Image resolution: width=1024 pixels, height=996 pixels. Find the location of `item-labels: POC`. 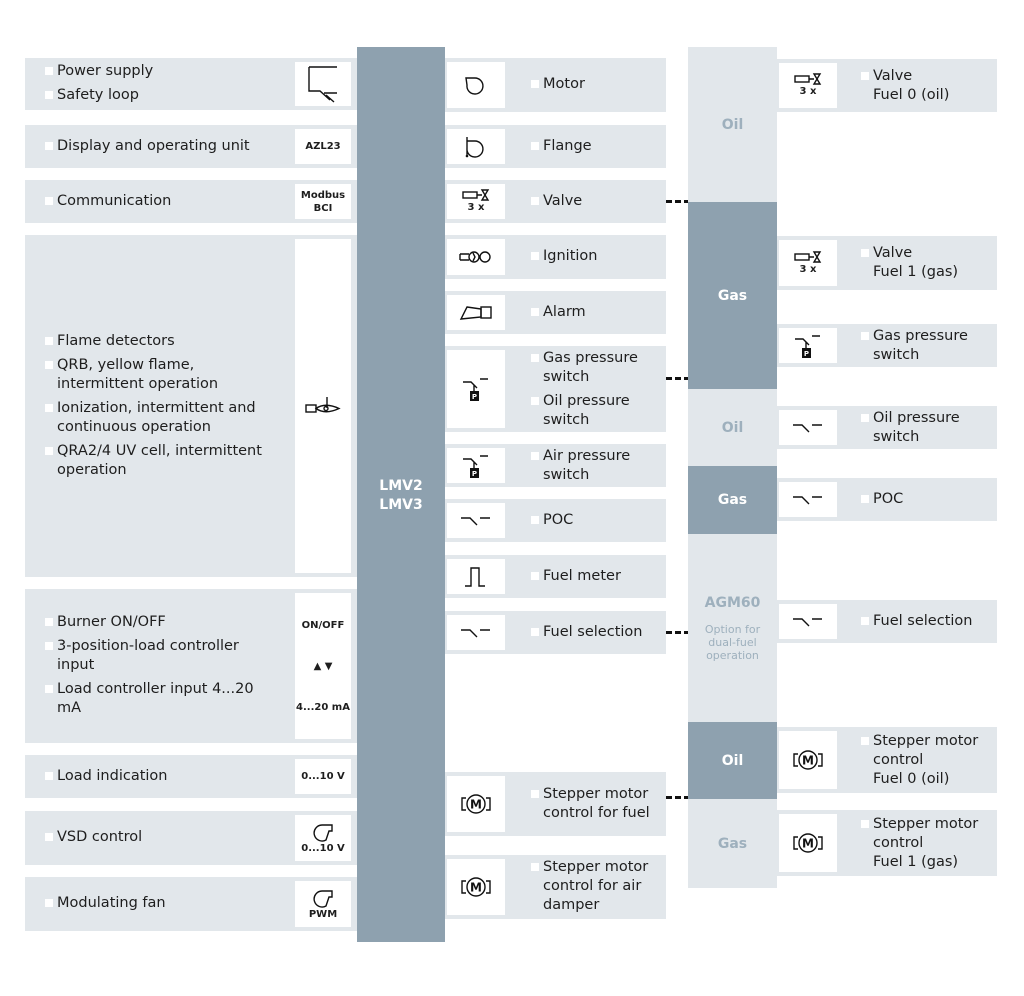

item-labels: POC is located at coordinates (926, 502).